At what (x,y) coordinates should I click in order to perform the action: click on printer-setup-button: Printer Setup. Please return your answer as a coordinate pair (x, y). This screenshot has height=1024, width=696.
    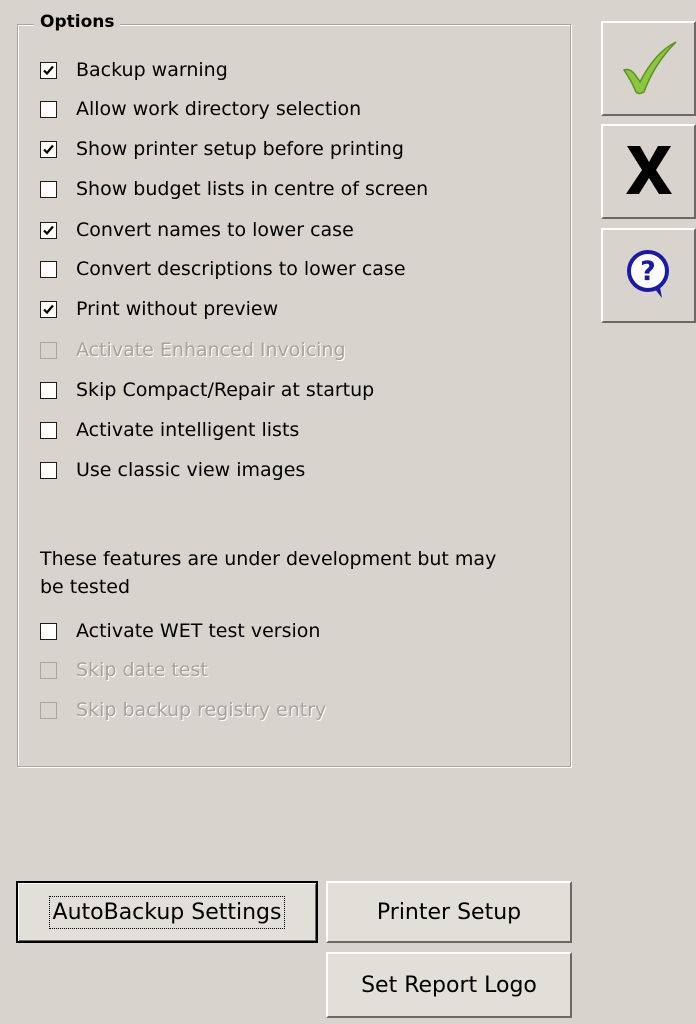
    Looking at the image, I should click on (449, 912).